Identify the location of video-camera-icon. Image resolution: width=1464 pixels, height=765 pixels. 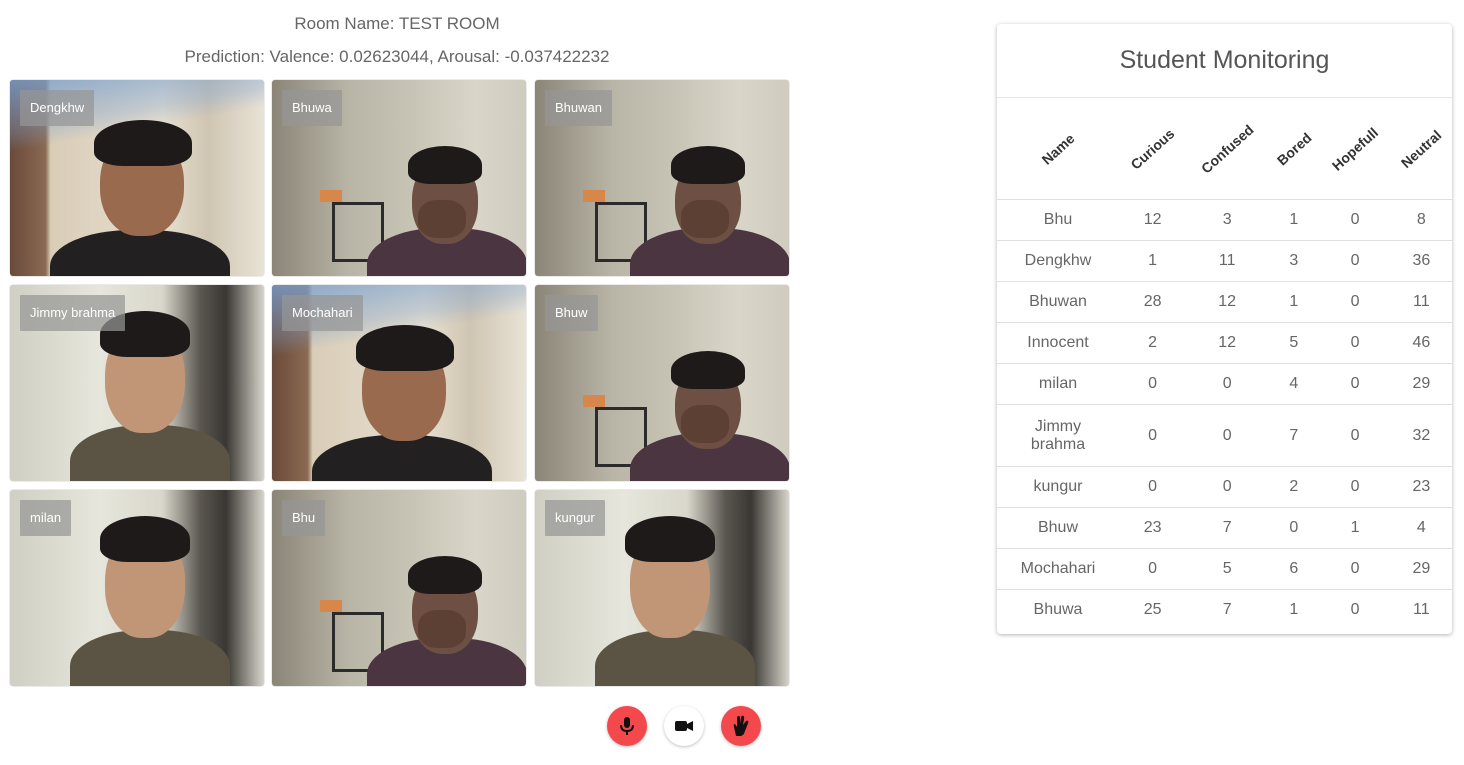
(684, 726).